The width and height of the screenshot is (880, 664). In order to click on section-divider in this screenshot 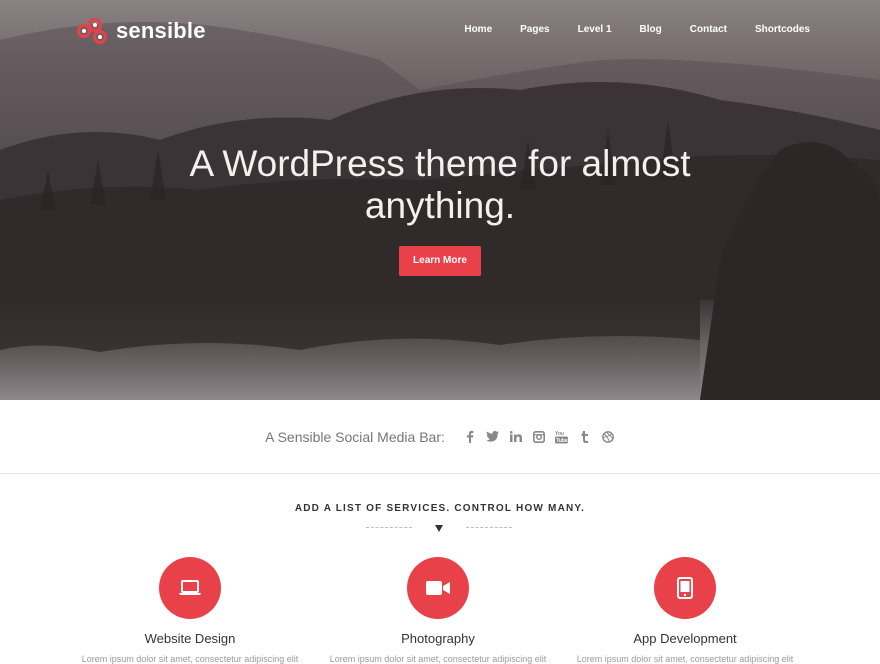, I will do `click(440, 528)`.